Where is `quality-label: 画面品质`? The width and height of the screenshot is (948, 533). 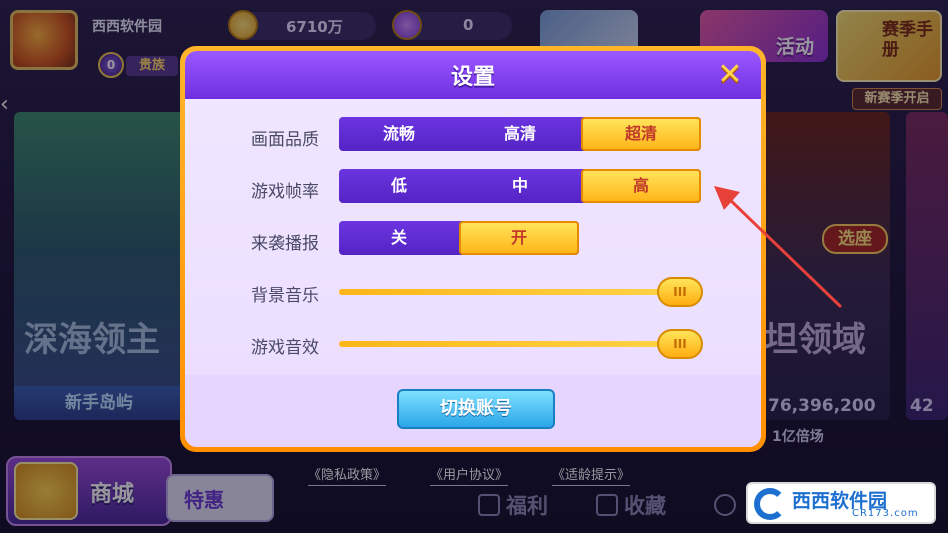 quality-label: 画面品质 is located at coordinates (285, 140).